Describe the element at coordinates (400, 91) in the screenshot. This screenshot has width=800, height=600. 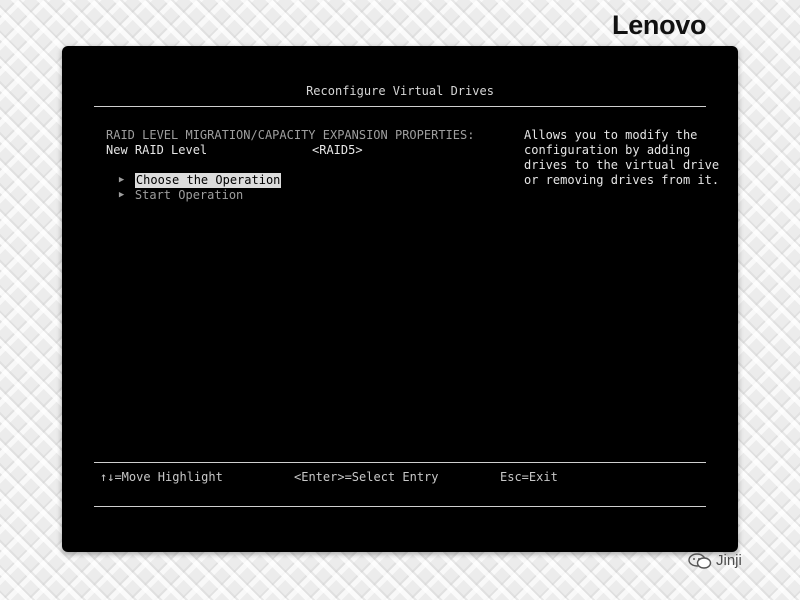
I see `page-title: Reconfigure Virtual Drives` at that location.